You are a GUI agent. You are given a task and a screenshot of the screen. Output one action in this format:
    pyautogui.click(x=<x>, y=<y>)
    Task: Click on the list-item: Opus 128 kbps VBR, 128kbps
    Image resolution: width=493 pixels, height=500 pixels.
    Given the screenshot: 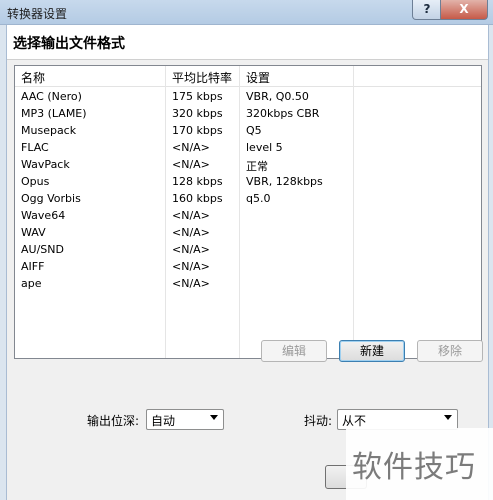 What is the action you would take?
    pyautogui.click(x=248, y=181)
    